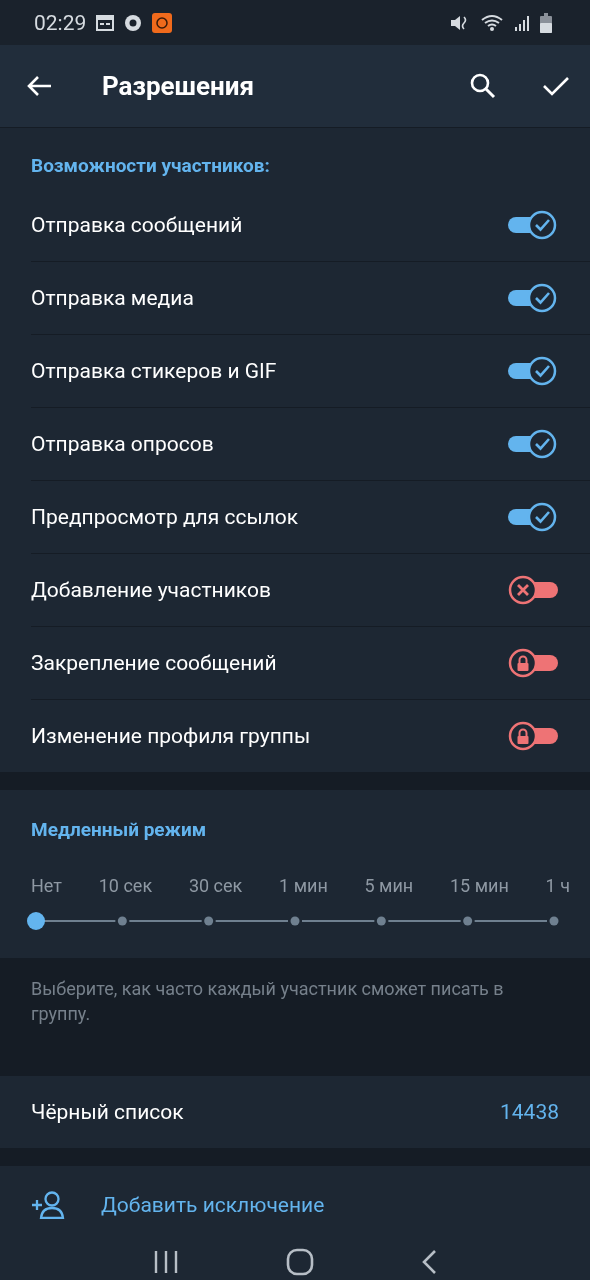  What do you see at coordinates (105, 22) in the screenshot?
I see `calendar-icon` at bounding box center [105, 22].